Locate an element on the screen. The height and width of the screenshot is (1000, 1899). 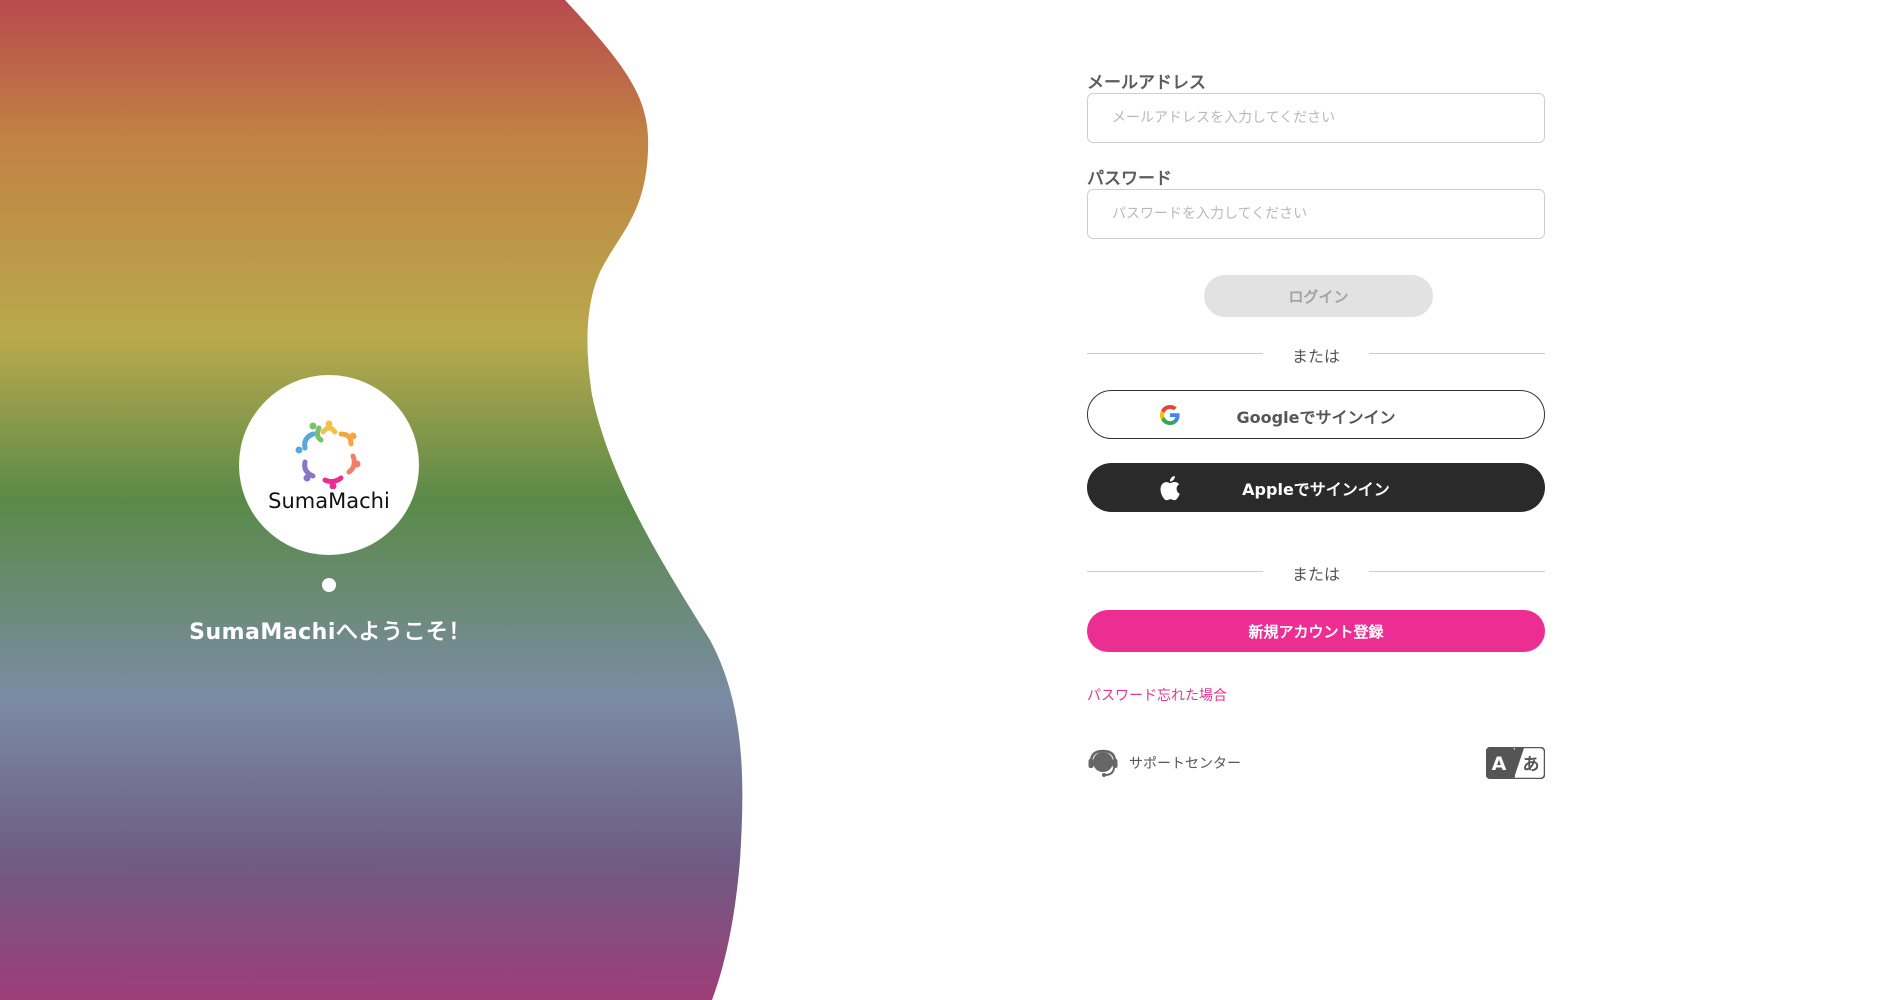
password-field is located at coordinates (1316, 214).